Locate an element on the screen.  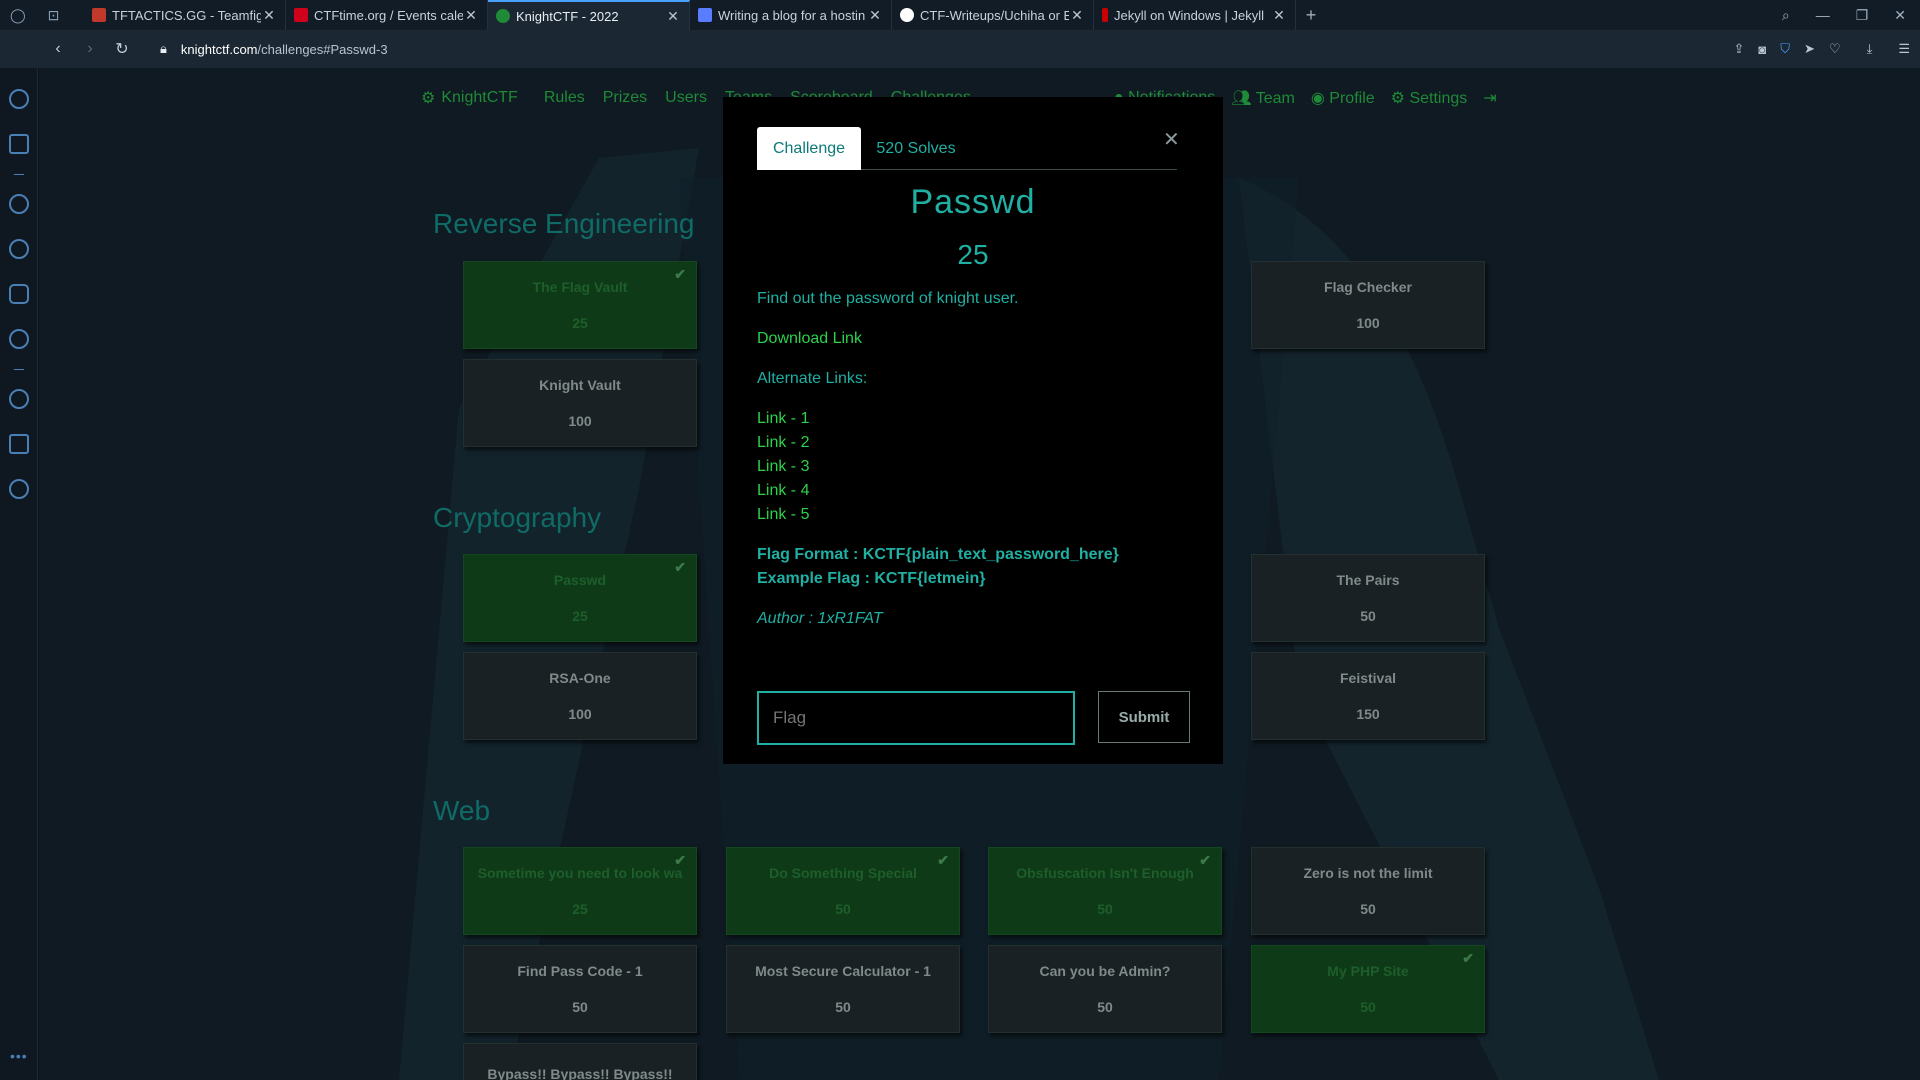
example-flag-text: Example Flag : KCTF{letmein} is located at coordinates (871, 578).